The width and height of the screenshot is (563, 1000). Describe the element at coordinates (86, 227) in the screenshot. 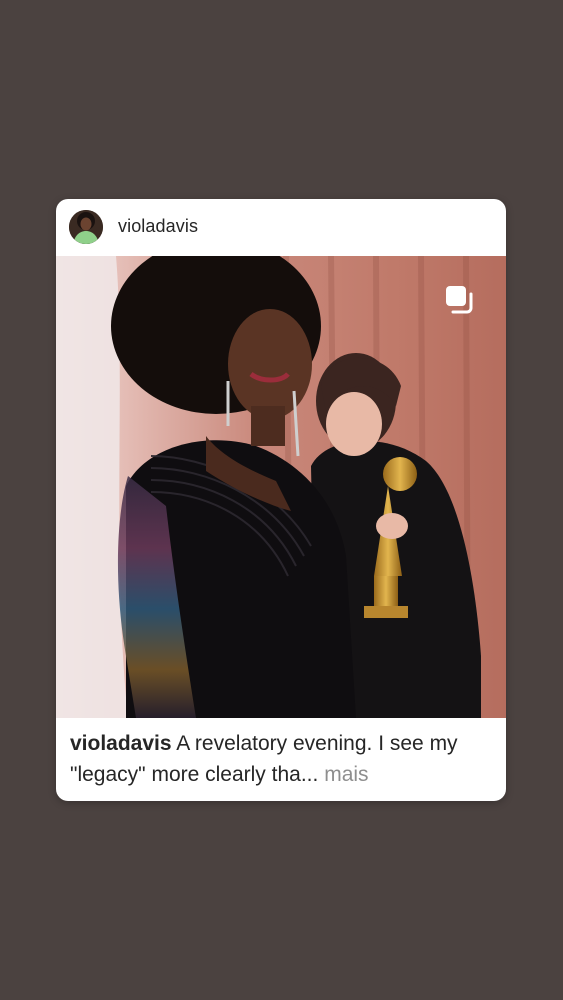

I see `avatar` at that location.